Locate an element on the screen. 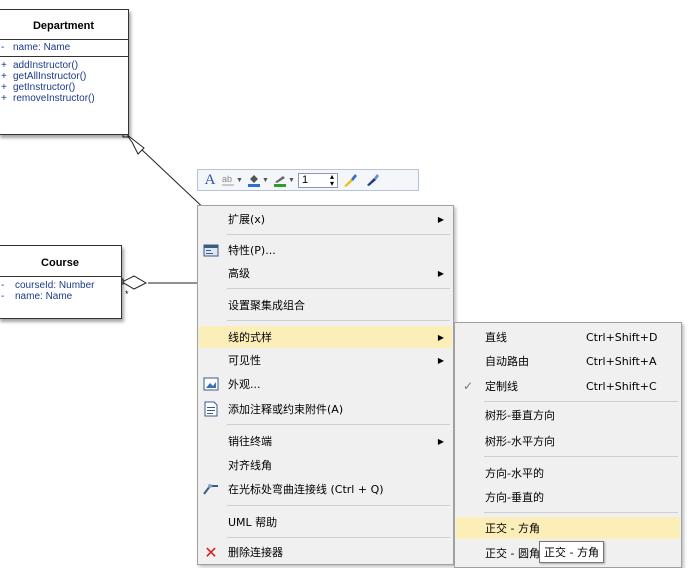 The width and height of the screenshot is (692, 568). menu-item-visibility: 可见性 ▶ is located at coordinates (325, 360).